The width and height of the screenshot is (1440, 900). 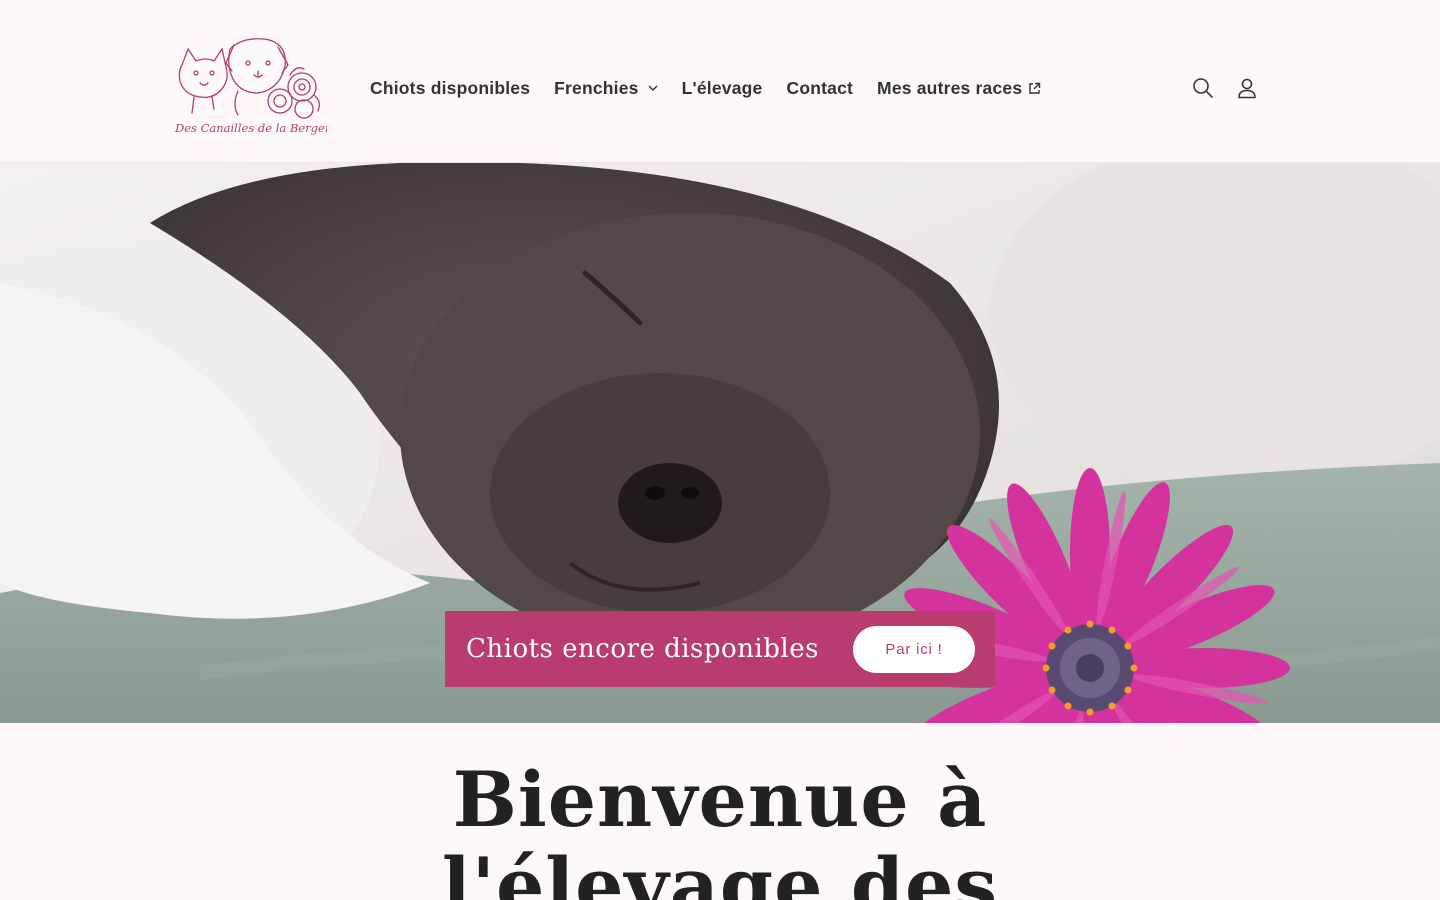 I want to click on welcome-line-1: Bienvenue à, so click(x=720, y=799).